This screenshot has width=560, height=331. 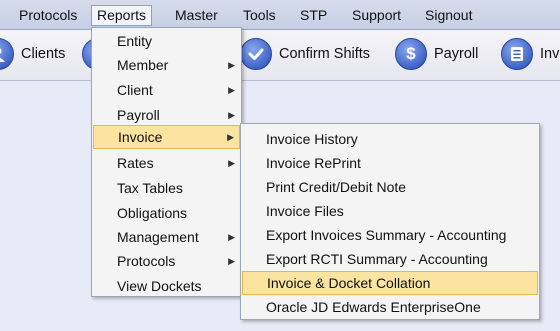 I want to click on invoice-label: Inv, so click(x=550, y=54).